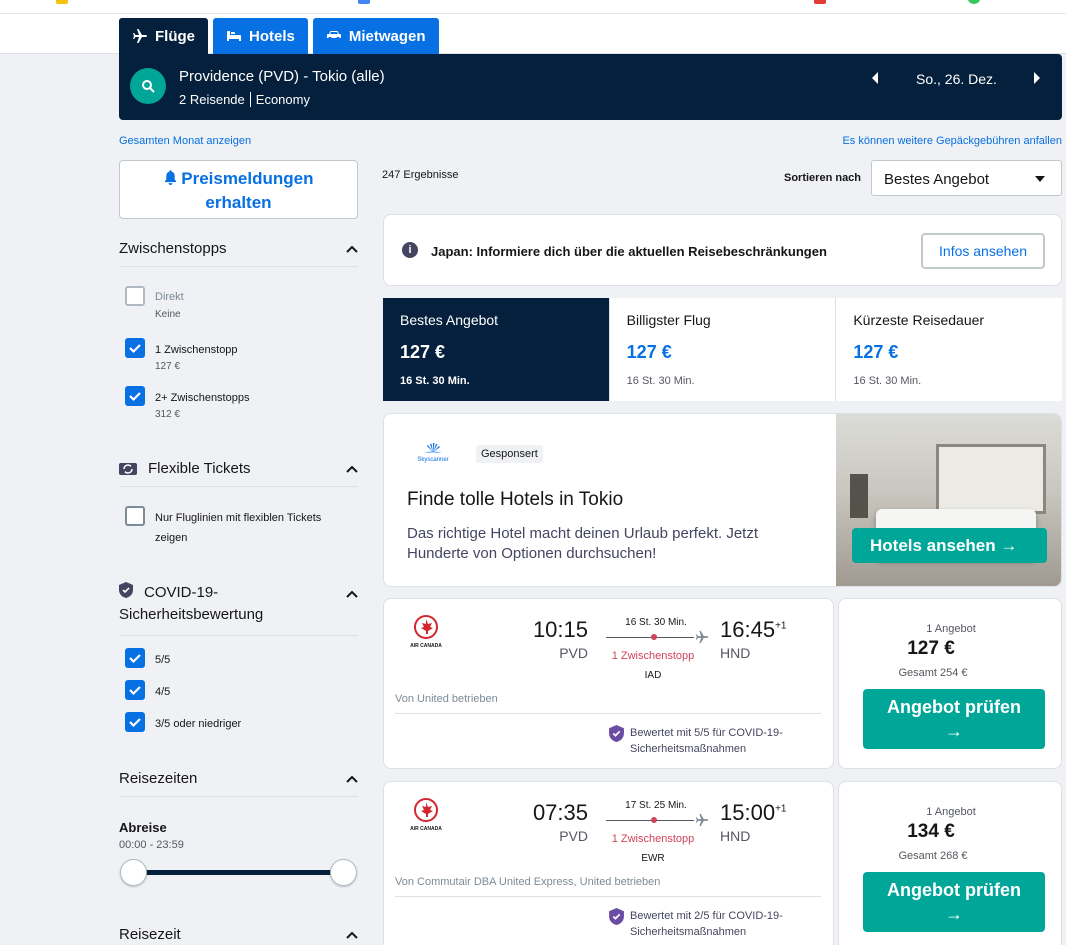 The height and width of the screenshot is (945, 1066). What do you see at coordinates (509, 454) in the screenshot?
I see `sponsored-badge: Gesponsert` at bounding box center [509, 454].